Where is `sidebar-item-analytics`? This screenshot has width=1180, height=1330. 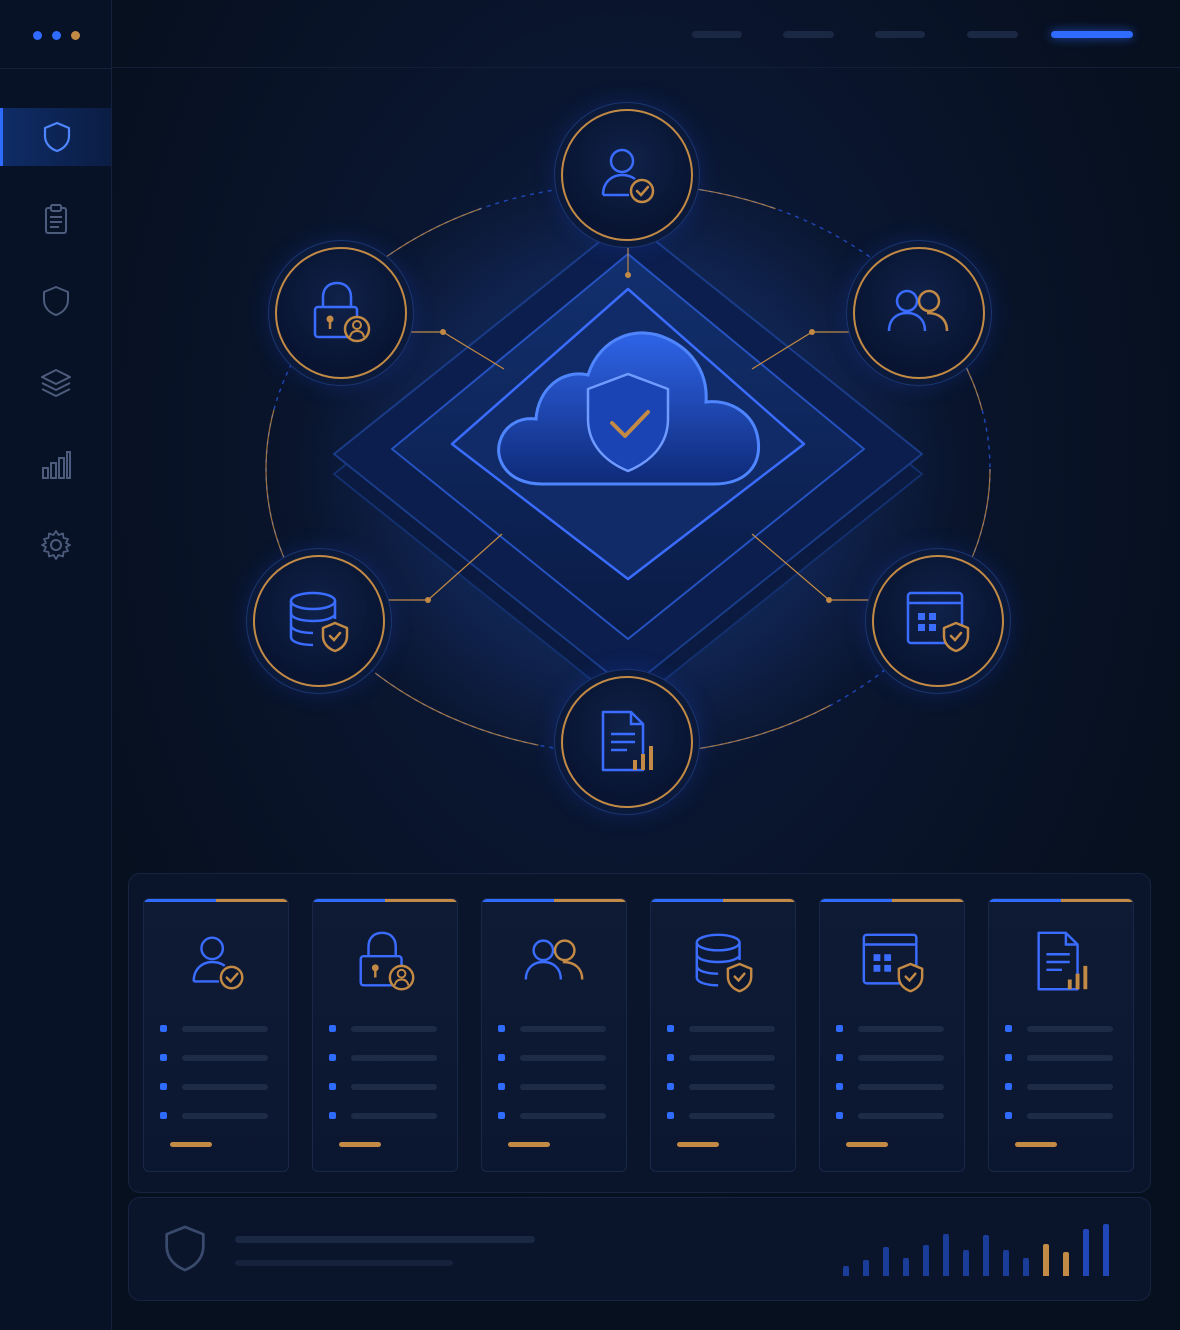
sidebar-item-analytics is located at coordinates (55, 465).